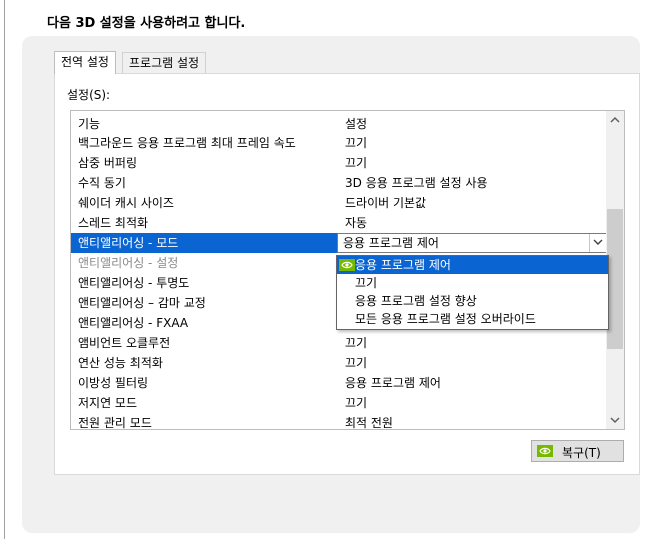  What do you see at coordinates (102, 183) in the screenshot?
I see `row-feature: 수직 동기` at bounding box center [102, 183].